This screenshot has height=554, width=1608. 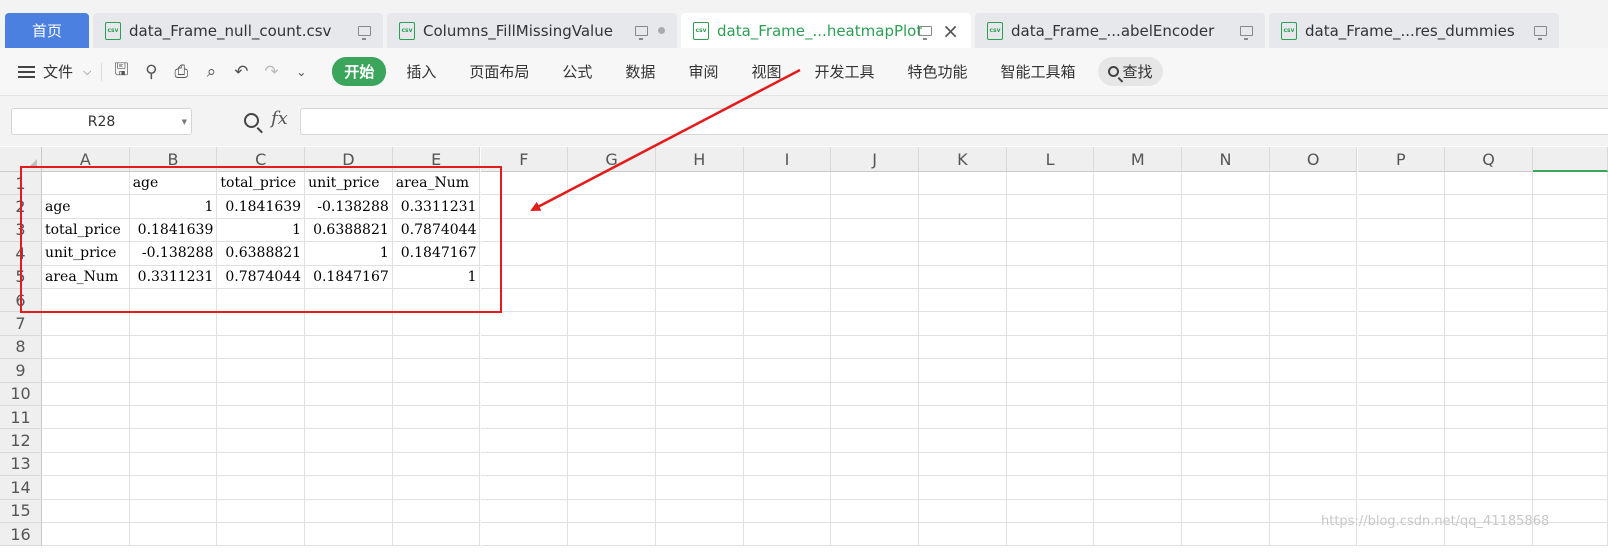 I want to click on search-button: 查找, so click(x=1130, y=71).